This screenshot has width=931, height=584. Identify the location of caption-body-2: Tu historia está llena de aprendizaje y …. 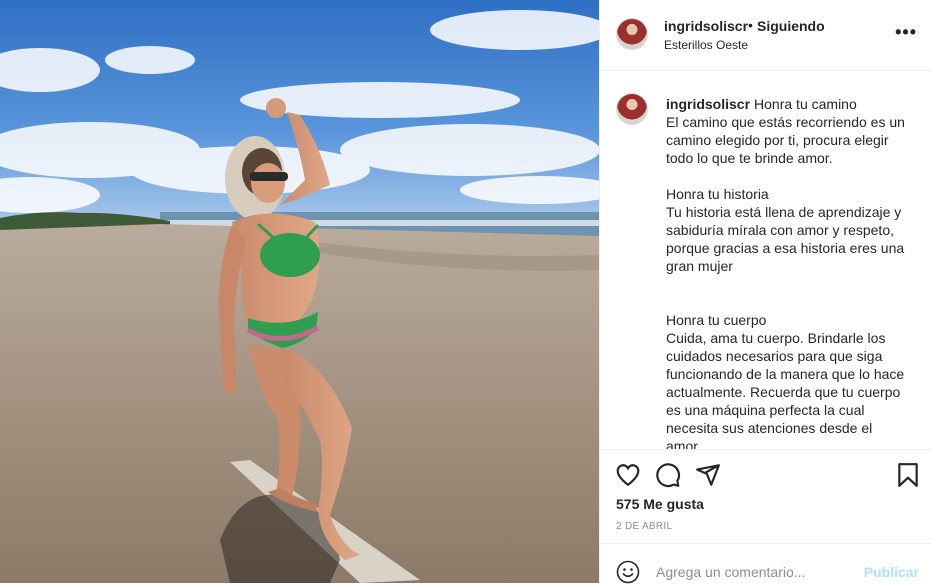
(785, 239).